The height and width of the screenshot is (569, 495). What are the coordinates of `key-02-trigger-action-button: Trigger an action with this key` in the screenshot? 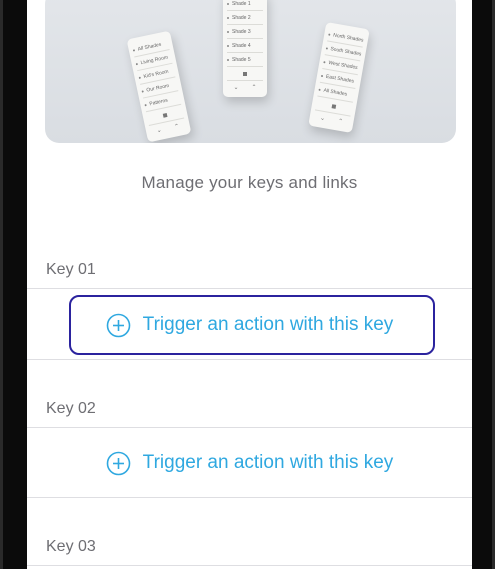 It's located at (249, 463).